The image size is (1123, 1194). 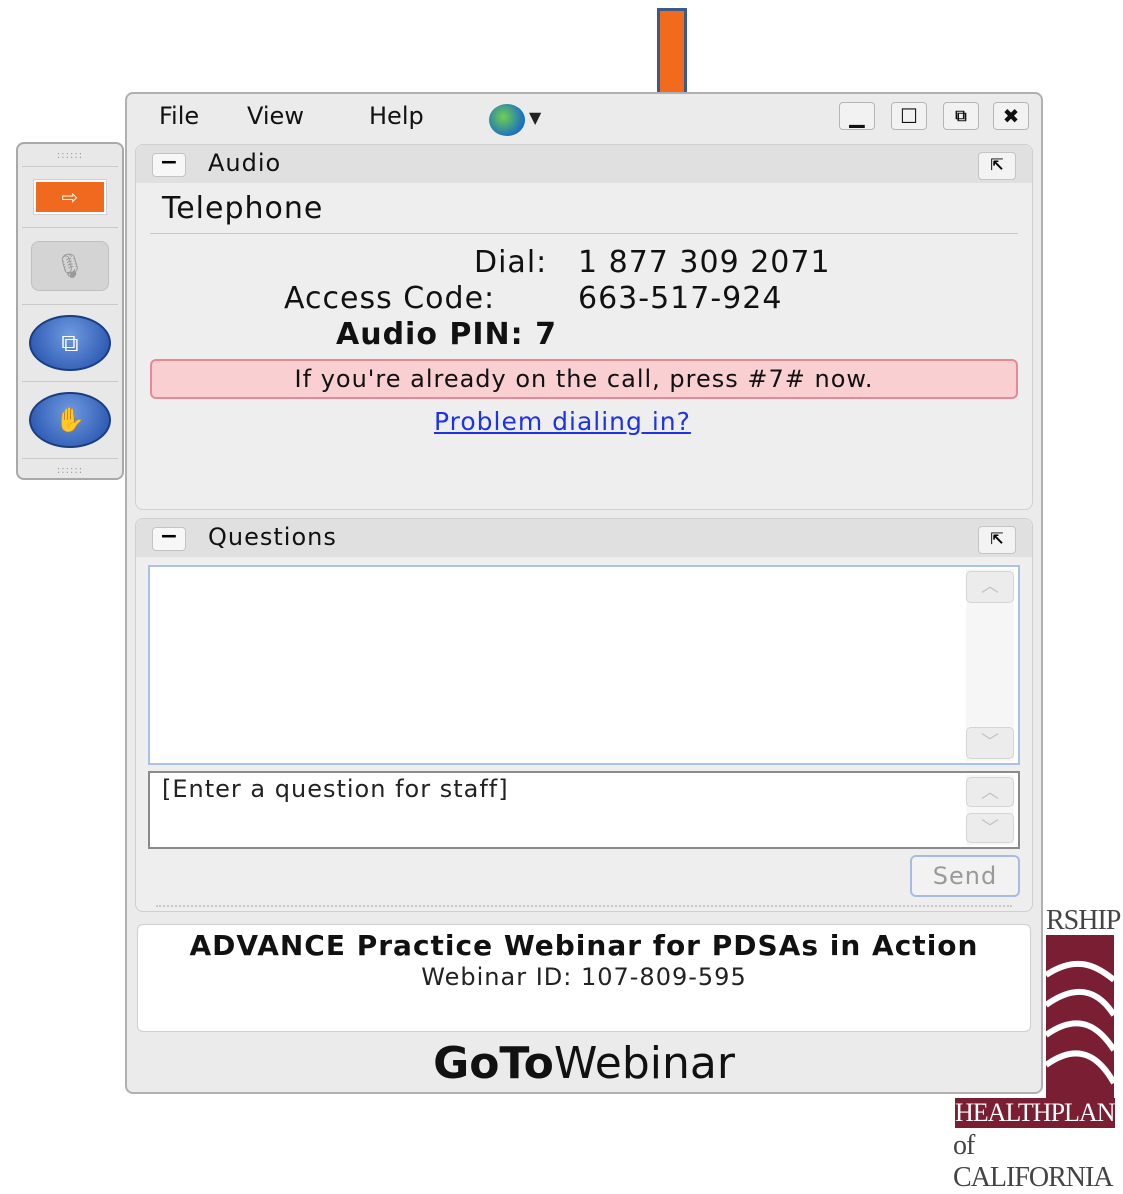 I want to click on dial-label: Dial:, so click(x=511, y=262).